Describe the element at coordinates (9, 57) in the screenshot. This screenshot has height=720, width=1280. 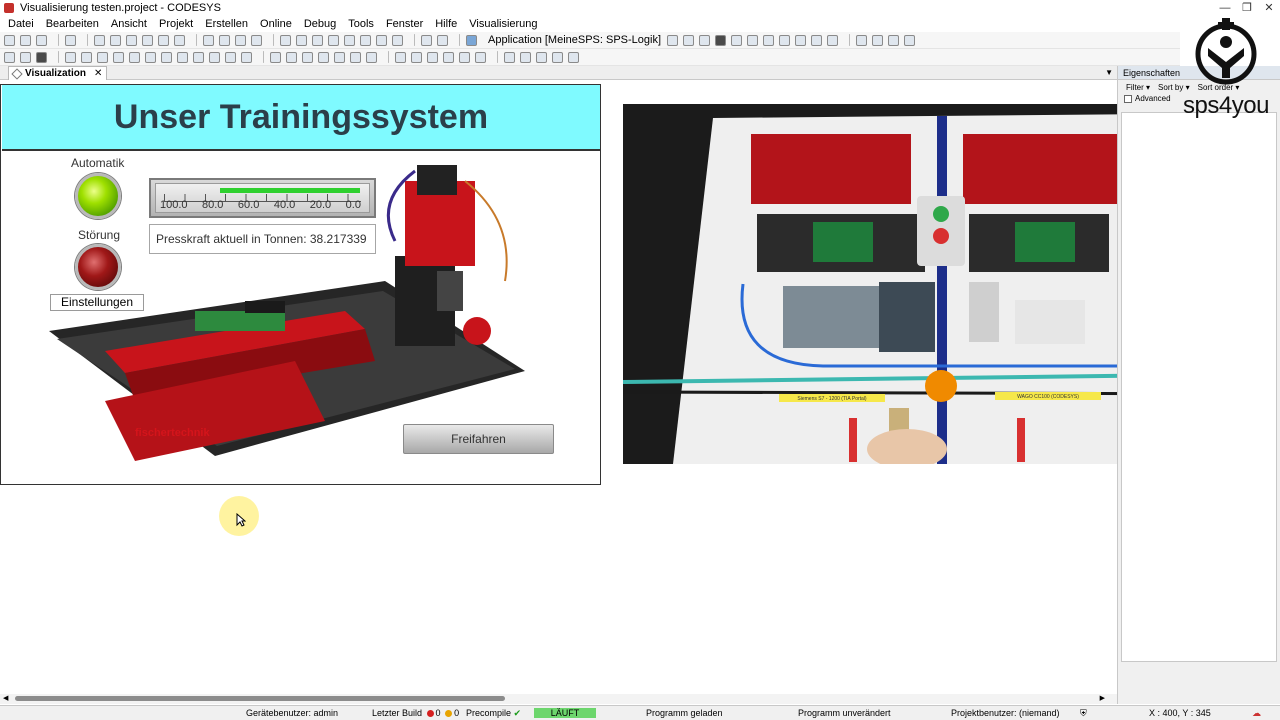
I see `visu-select-icon` at that location.